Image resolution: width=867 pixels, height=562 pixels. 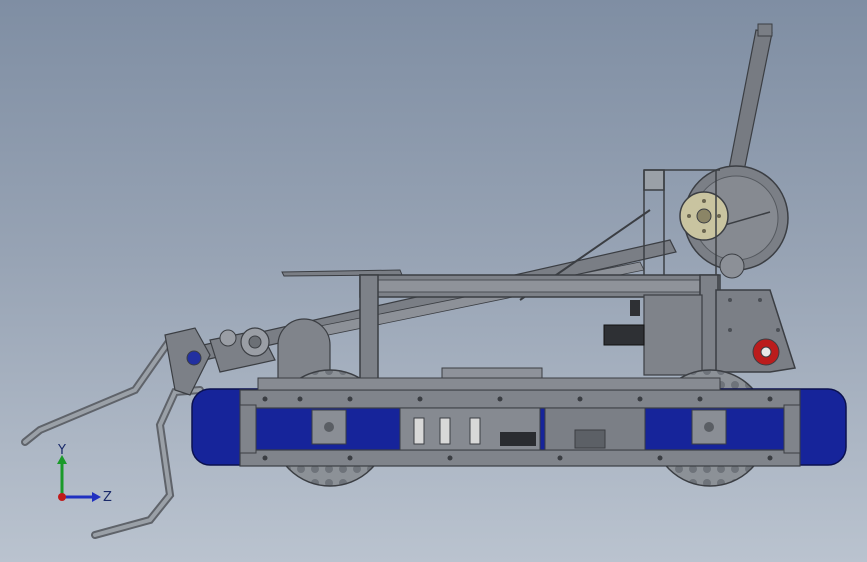 I want to click on z-axis-arrow, so click(x=96, y=497).